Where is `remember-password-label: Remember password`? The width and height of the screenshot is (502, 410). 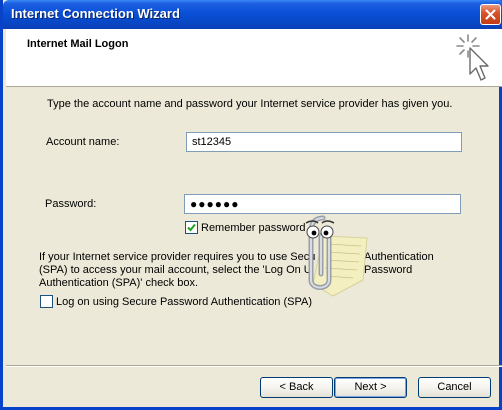
remember-password-label: Remember password is located at coordinates (253, 228).